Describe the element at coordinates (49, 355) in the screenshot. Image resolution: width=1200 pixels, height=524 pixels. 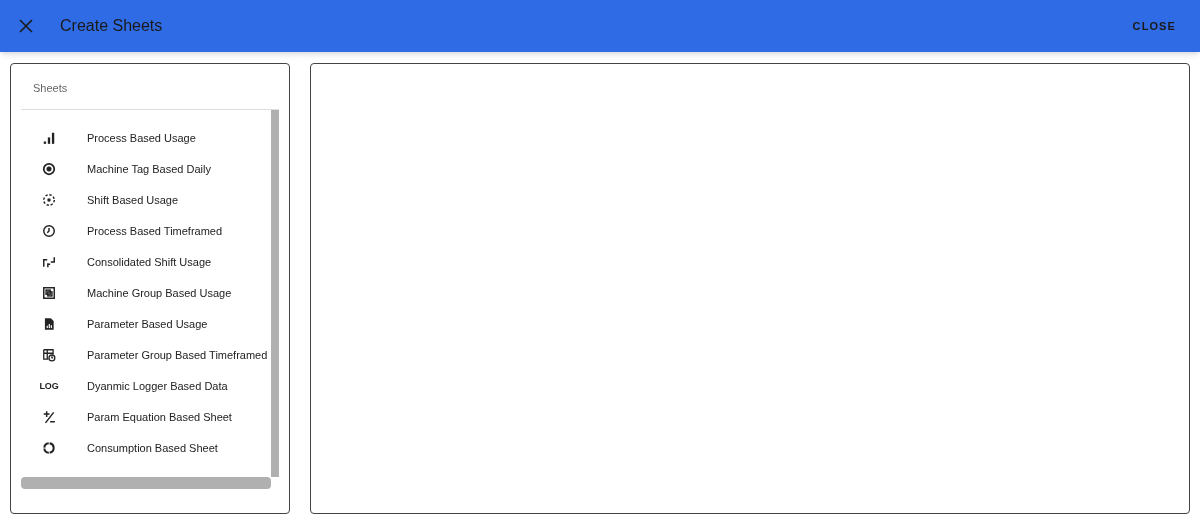
I see `table-clock-icon` at that location.